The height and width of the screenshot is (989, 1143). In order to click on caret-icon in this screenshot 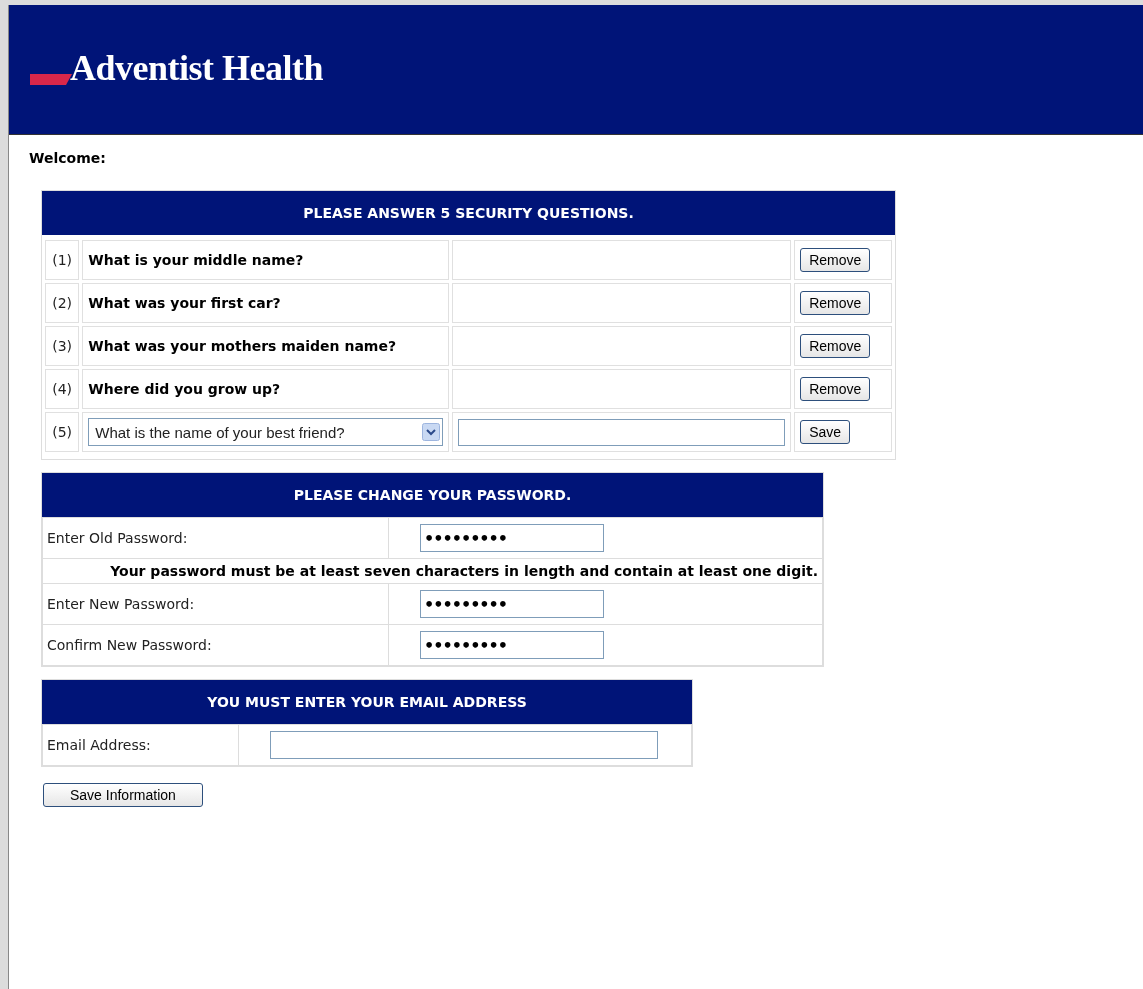, I will do `click(431, 432)`.